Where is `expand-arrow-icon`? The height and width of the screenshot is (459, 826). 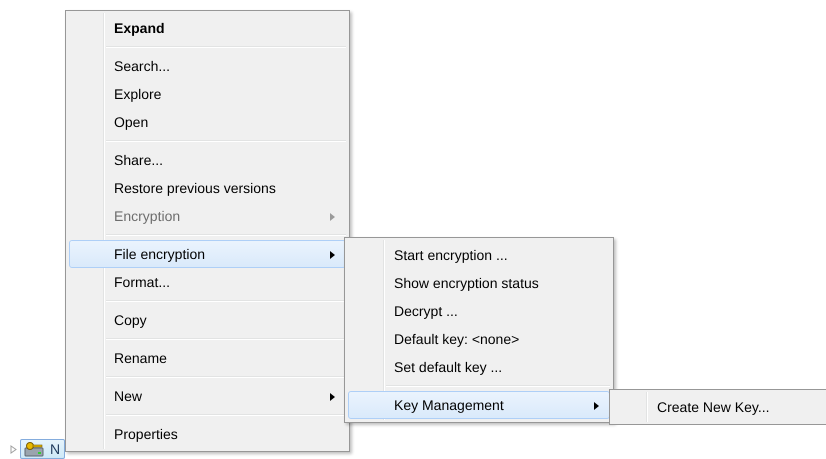 expand-arrow-icon is located at coordinates (13, 449).